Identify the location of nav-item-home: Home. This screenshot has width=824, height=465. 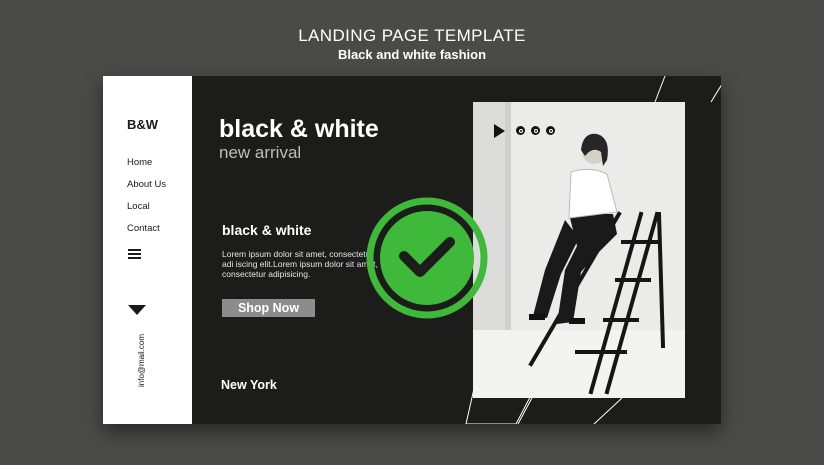
(146, 168).